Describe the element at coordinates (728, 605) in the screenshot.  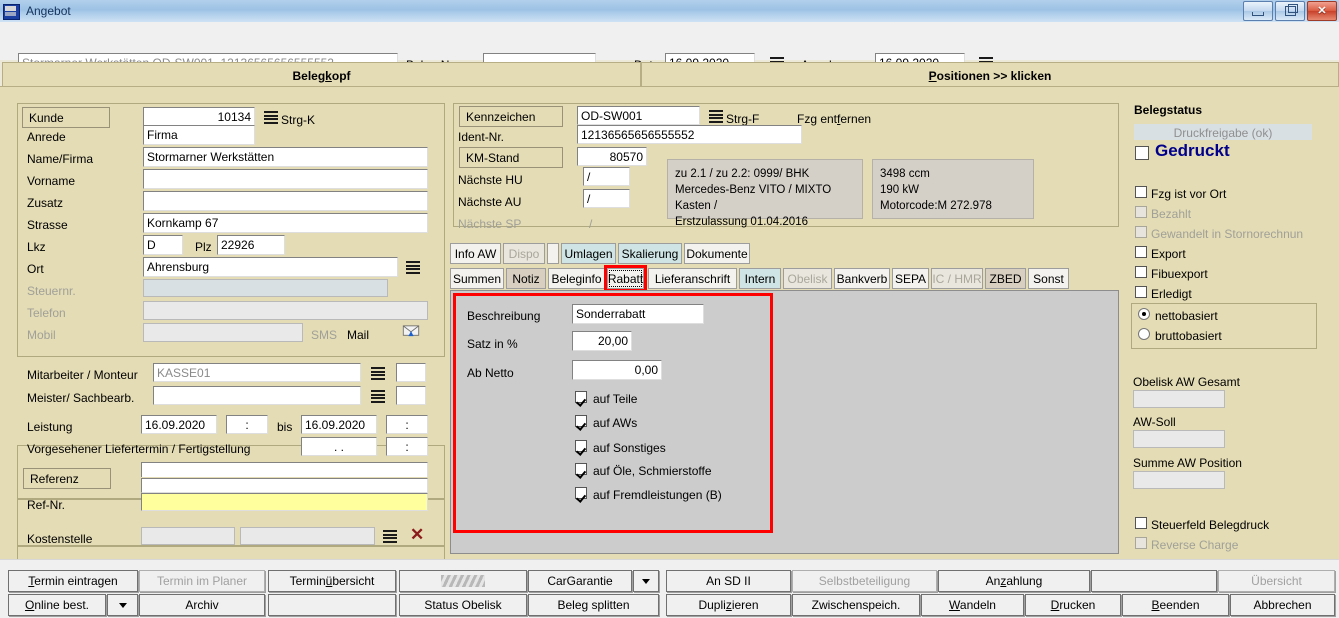
I see `button-duplizieren: Duplizieren` at that location.